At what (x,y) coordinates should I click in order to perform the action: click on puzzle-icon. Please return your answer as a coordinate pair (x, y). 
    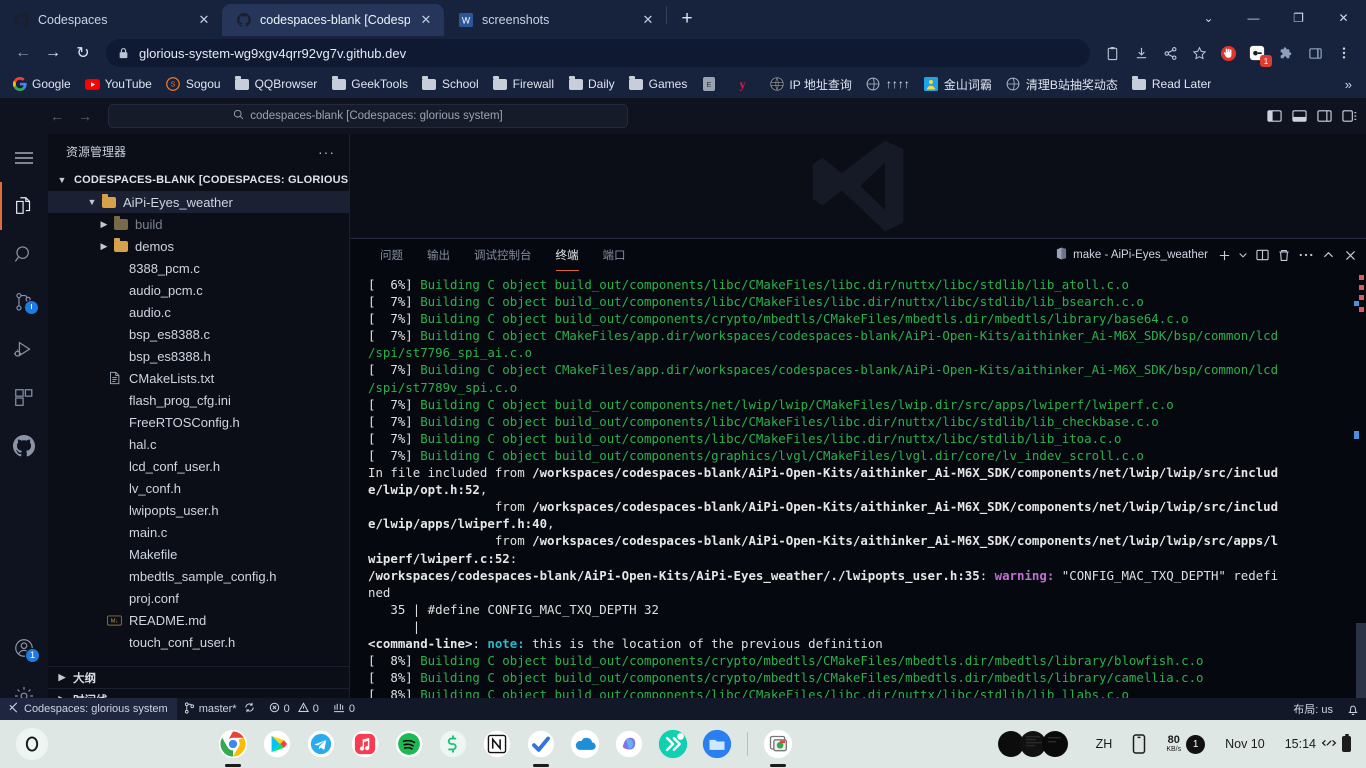
    Looking at the image, I should click on (1286, 53).